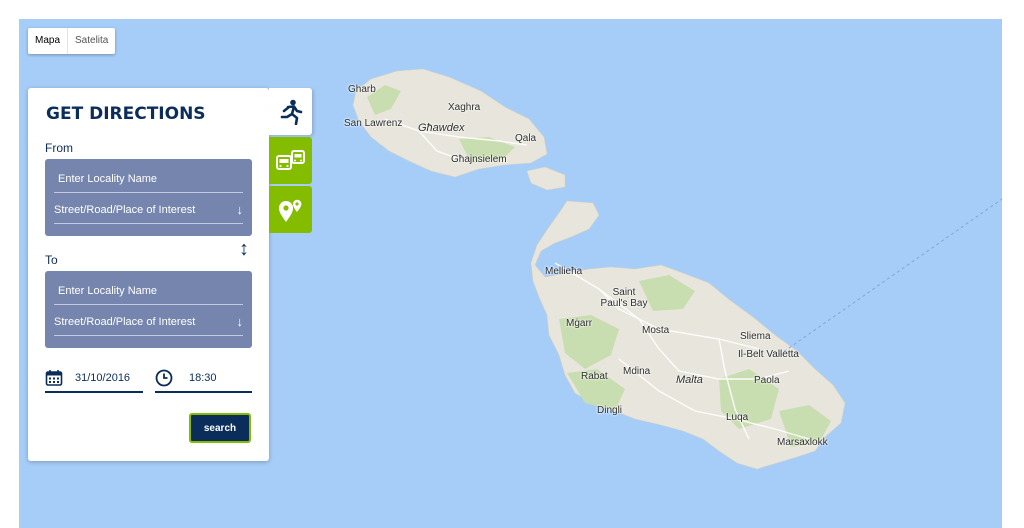 This screenshot has height=528, width=1024. Describe the element at coordinates (48, 41) in the screenshot. I see `map-type-map-button: Mapa` at that location.